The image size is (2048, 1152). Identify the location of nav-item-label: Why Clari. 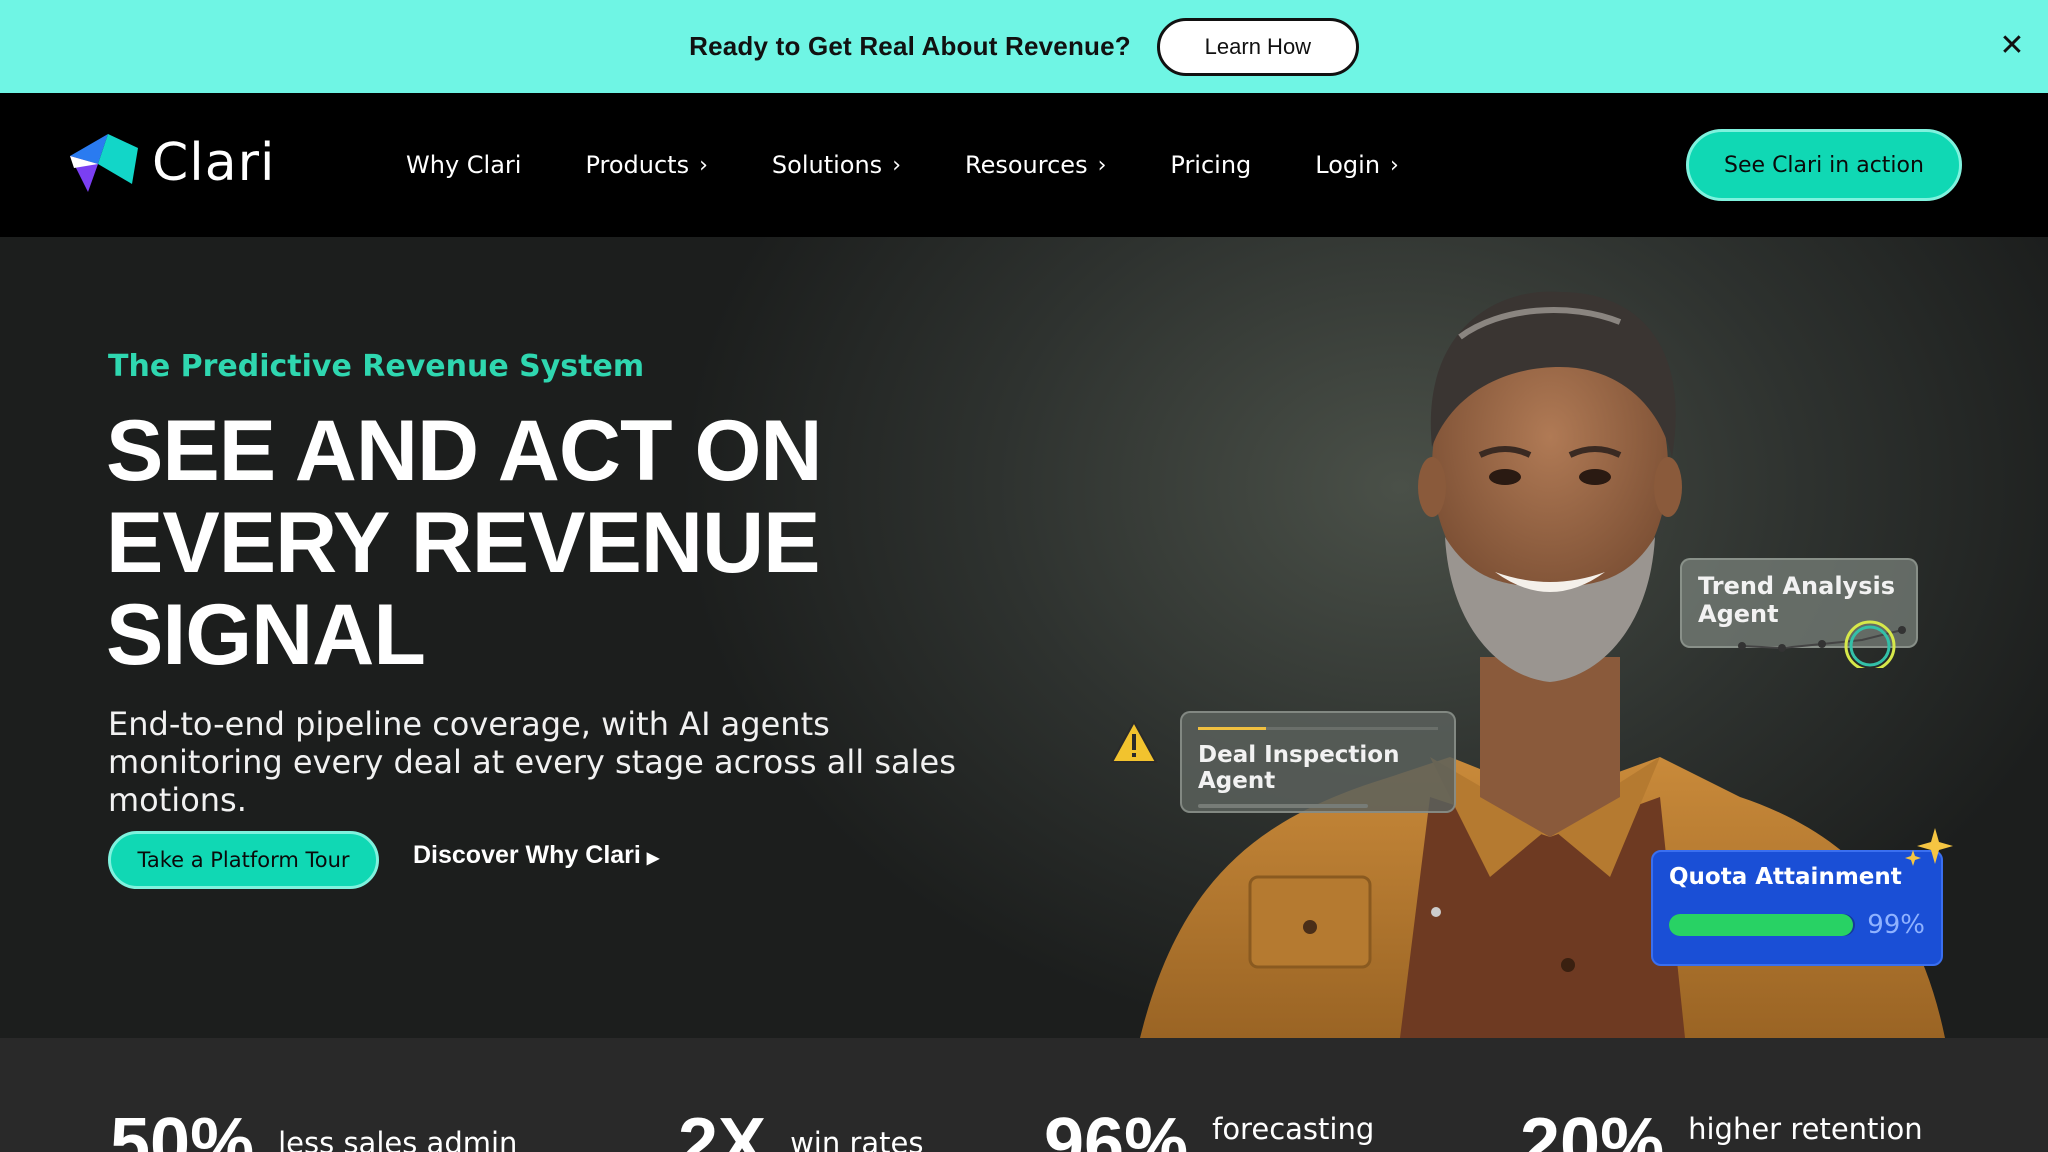
(464, 165).